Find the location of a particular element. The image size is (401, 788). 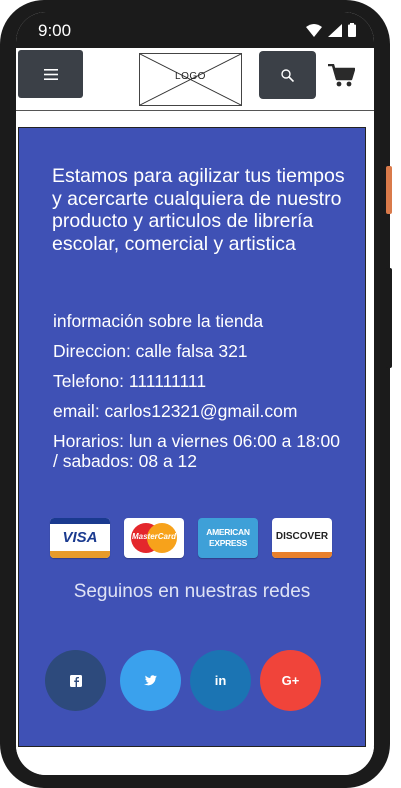

phone-power-button is located at coordinates (389, 190).